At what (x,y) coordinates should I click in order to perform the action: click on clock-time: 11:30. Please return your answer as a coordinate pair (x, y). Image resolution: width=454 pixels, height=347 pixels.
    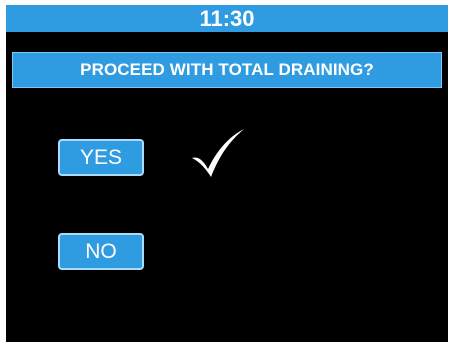
    Looking at the image, I should click on (227, 18).